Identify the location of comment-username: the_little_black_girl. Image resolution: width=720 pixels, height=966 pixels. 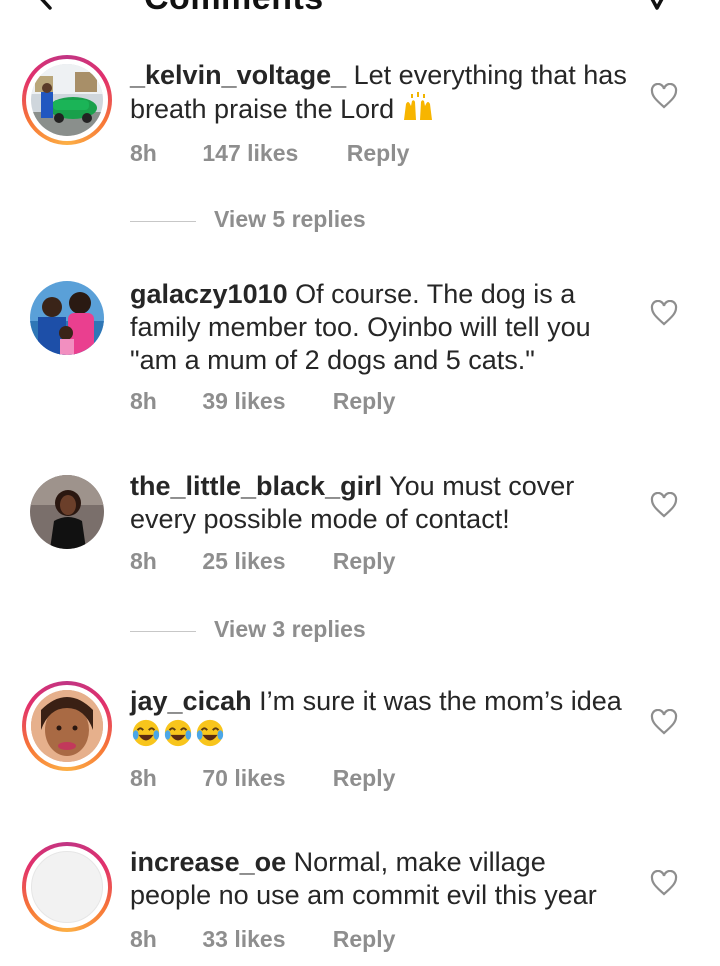
(256, 486).